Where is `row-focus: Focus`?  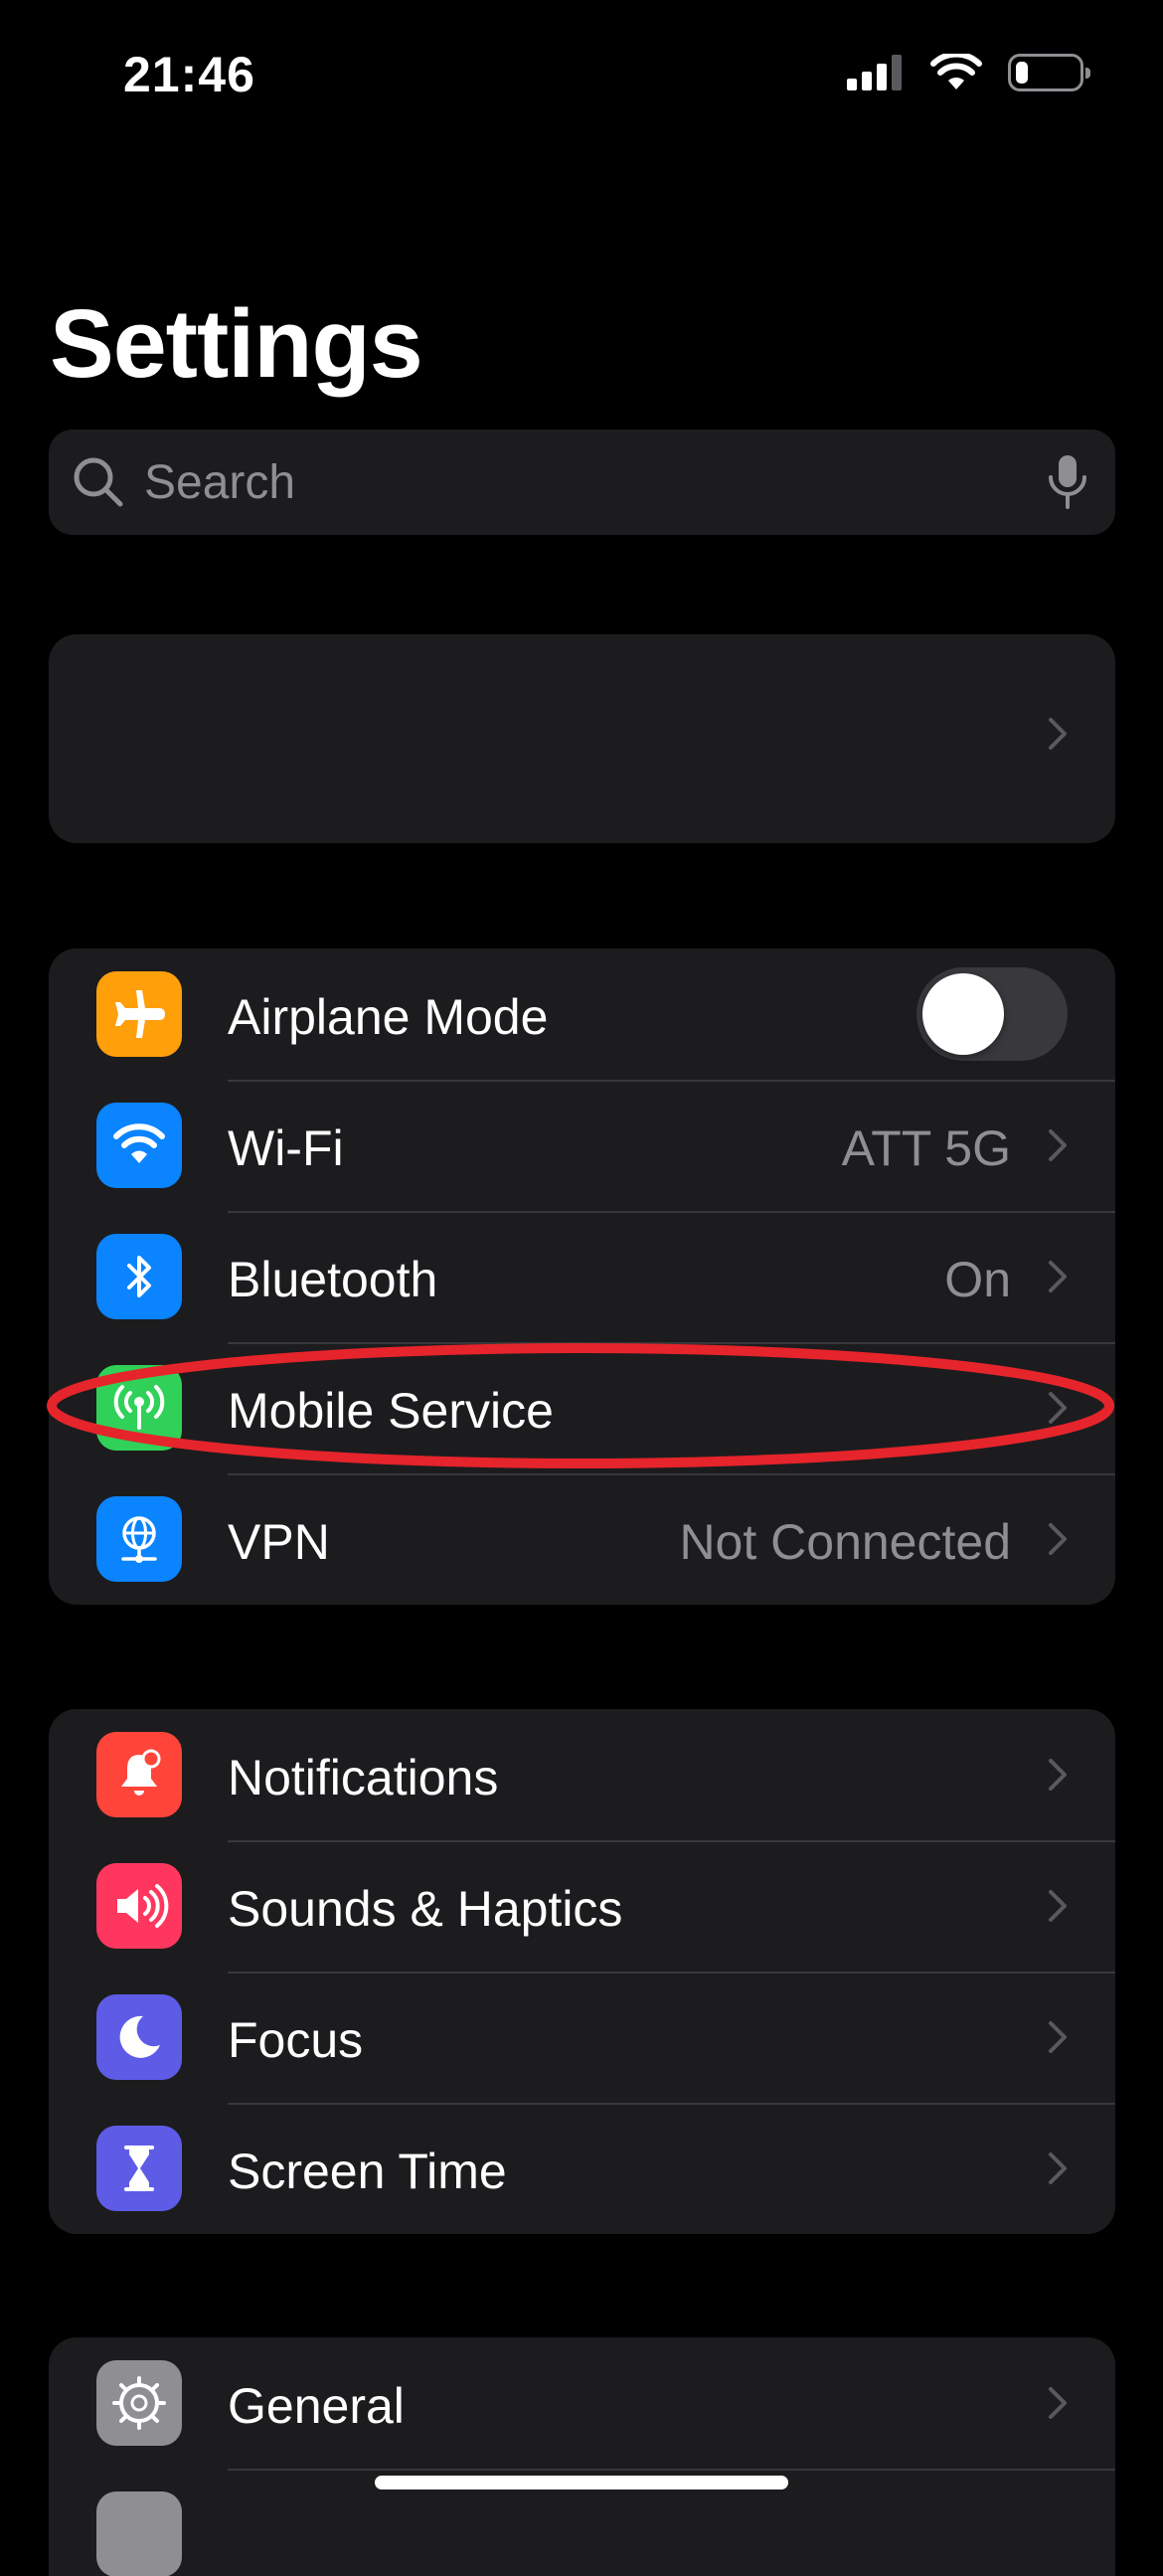
row-focus: Focus is located at coordinates (582, 2037).